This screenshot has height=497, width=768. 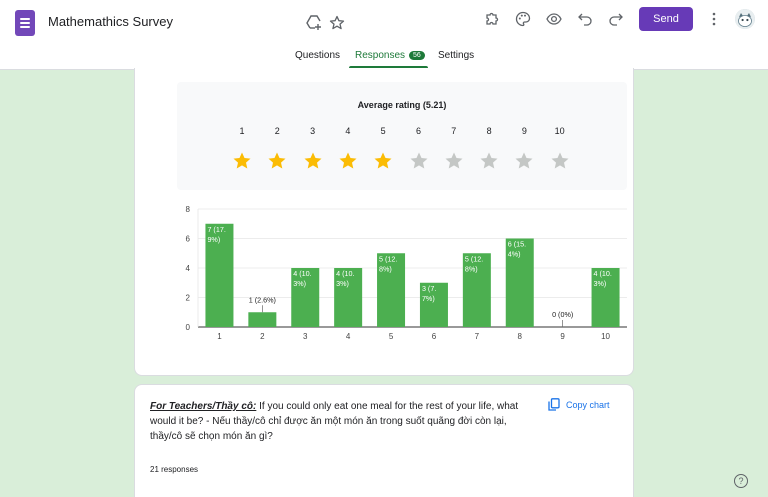 I want to click on addon-puzzle-icon, so click(x=492, y=19).